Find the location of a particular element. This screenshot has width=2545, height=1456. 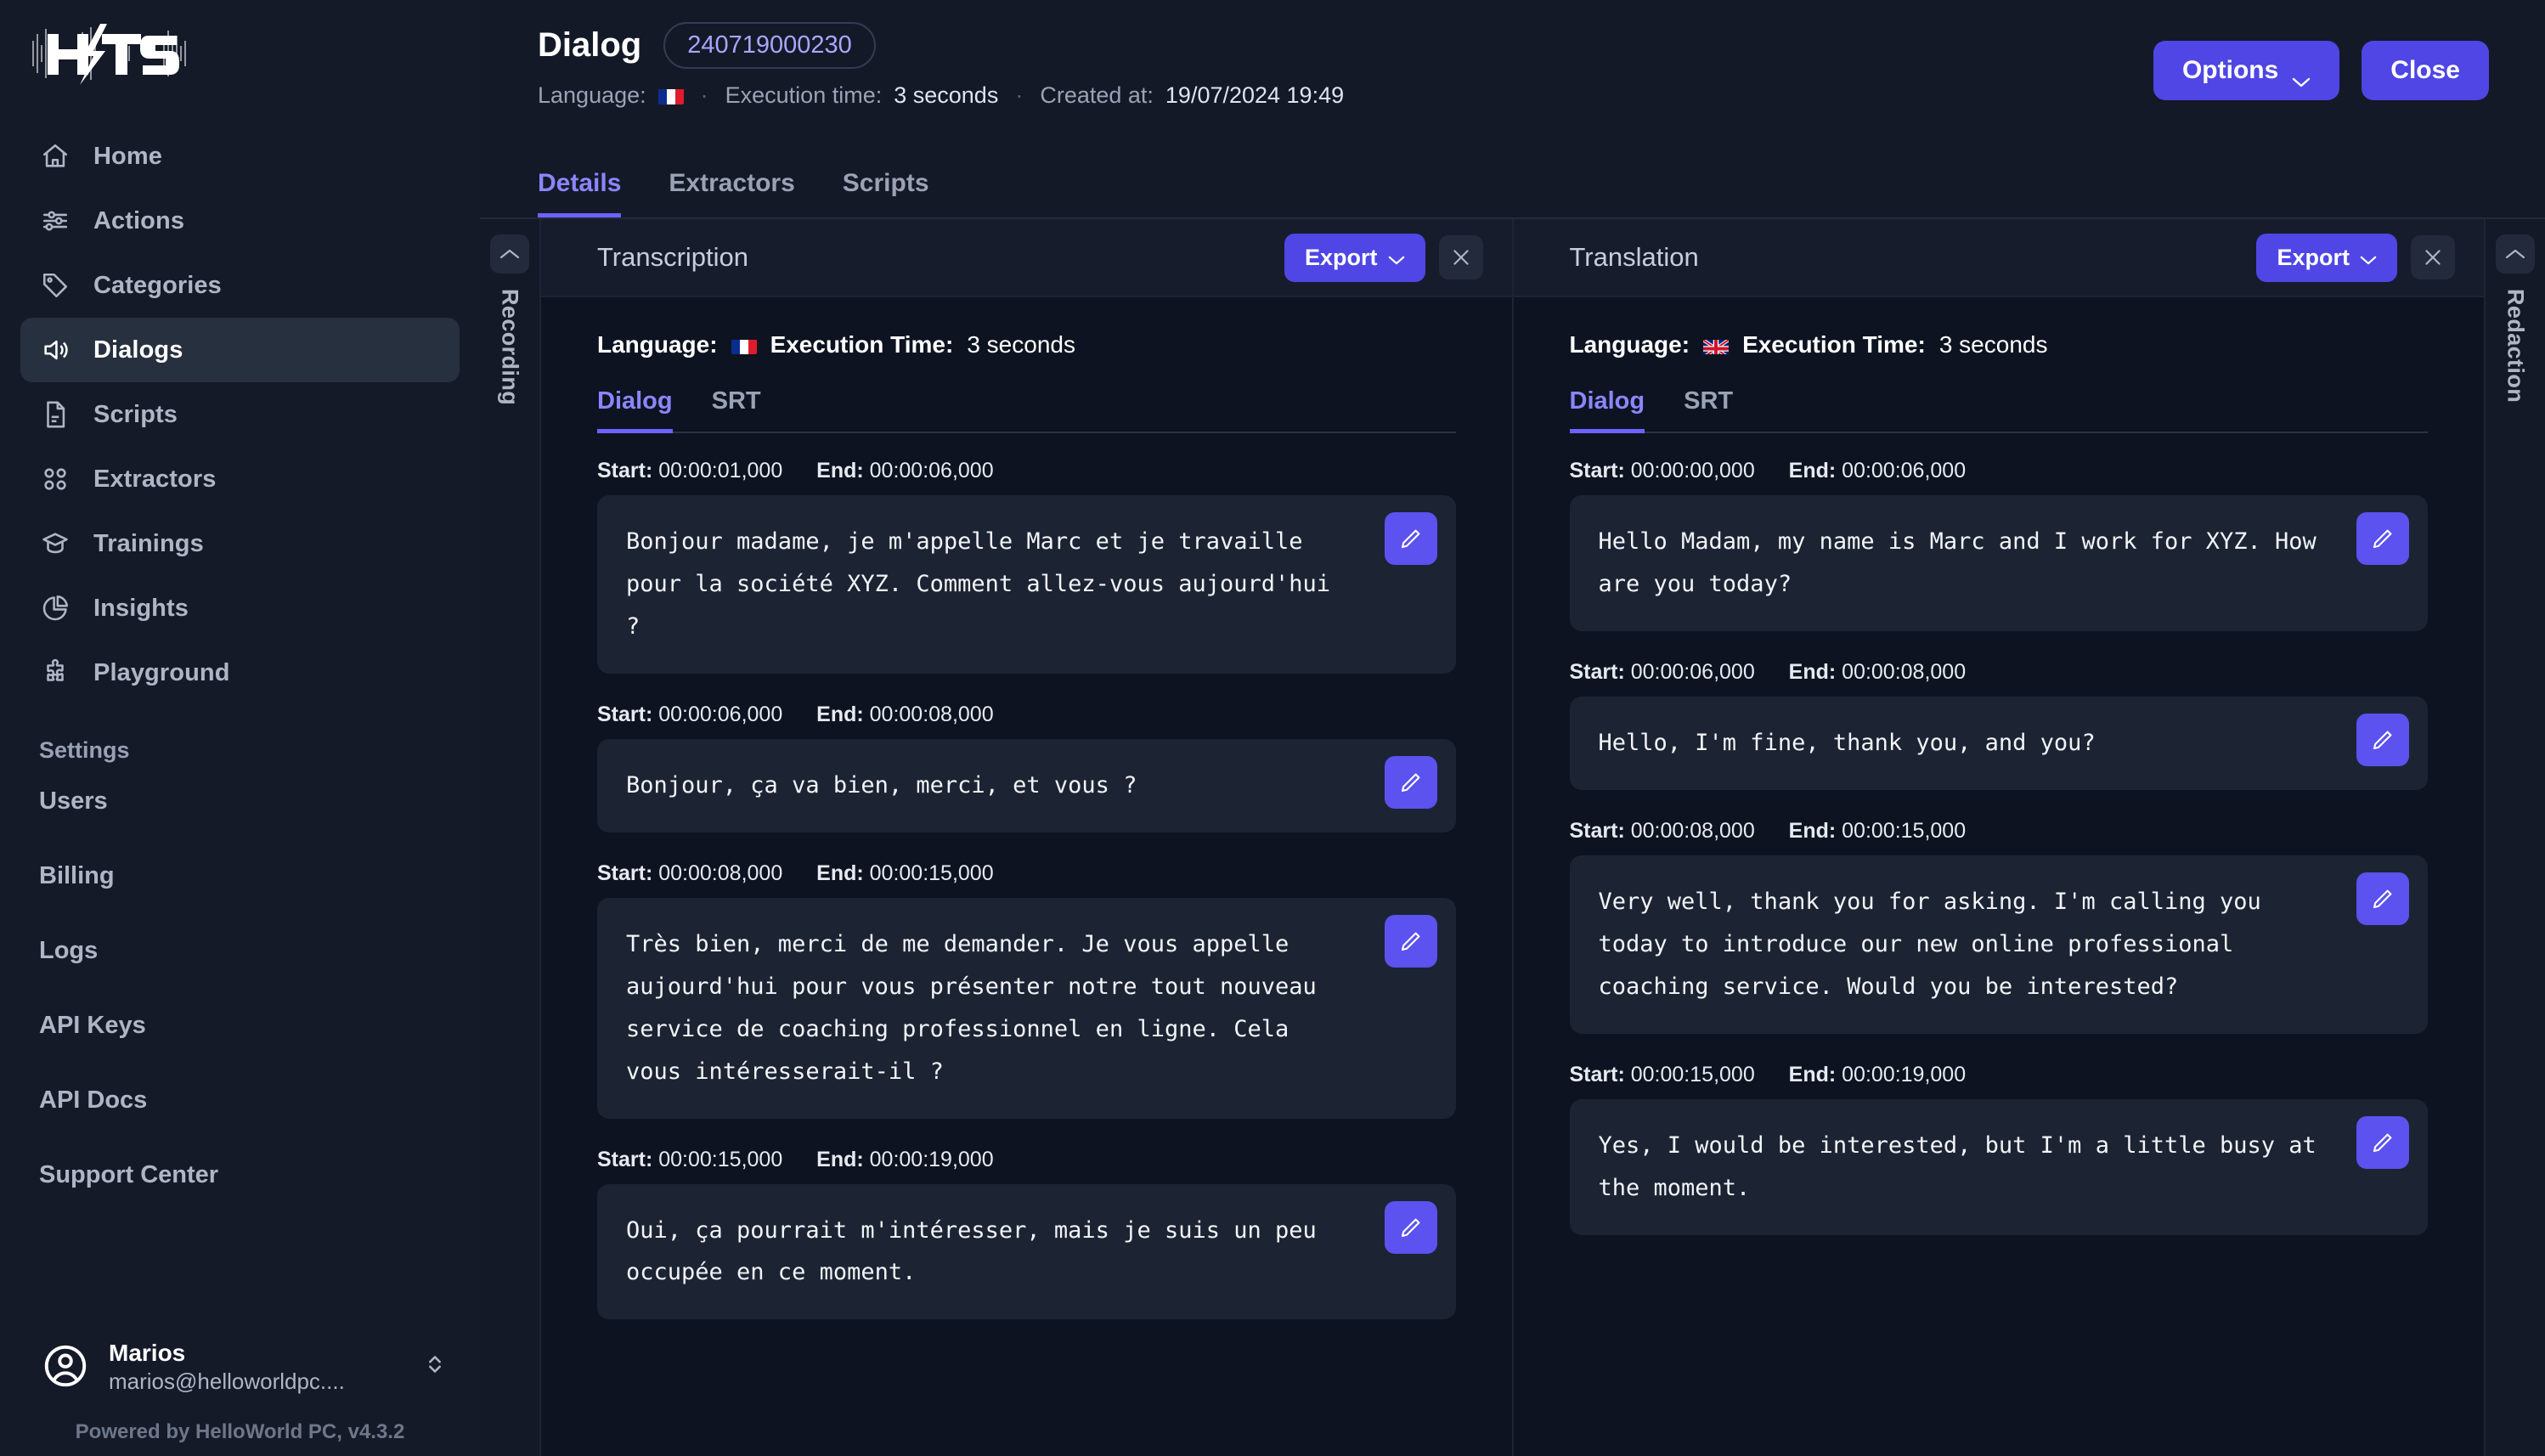

brand-logo is located at coordinates (240, 56).